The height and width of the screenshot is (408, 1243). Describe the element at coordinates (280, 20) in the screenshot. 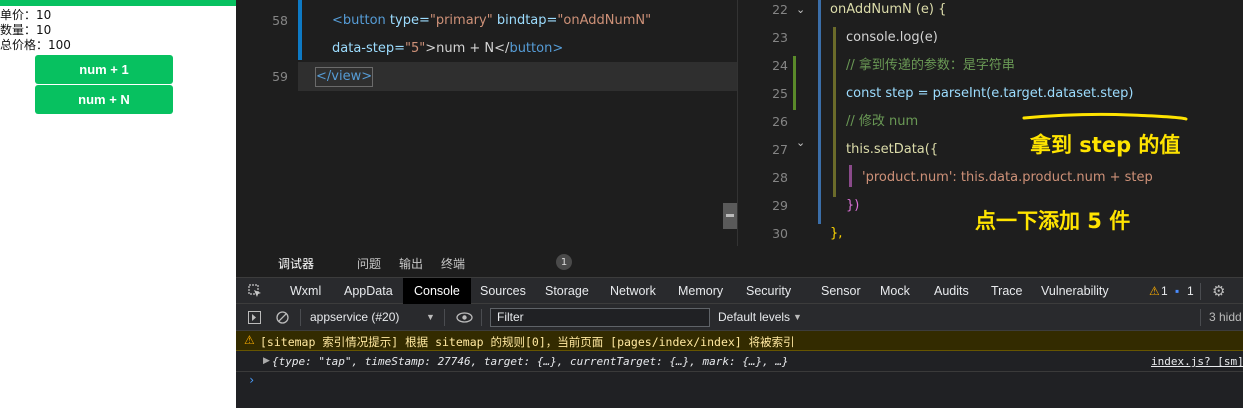

I see `line-number: 58` at that location.